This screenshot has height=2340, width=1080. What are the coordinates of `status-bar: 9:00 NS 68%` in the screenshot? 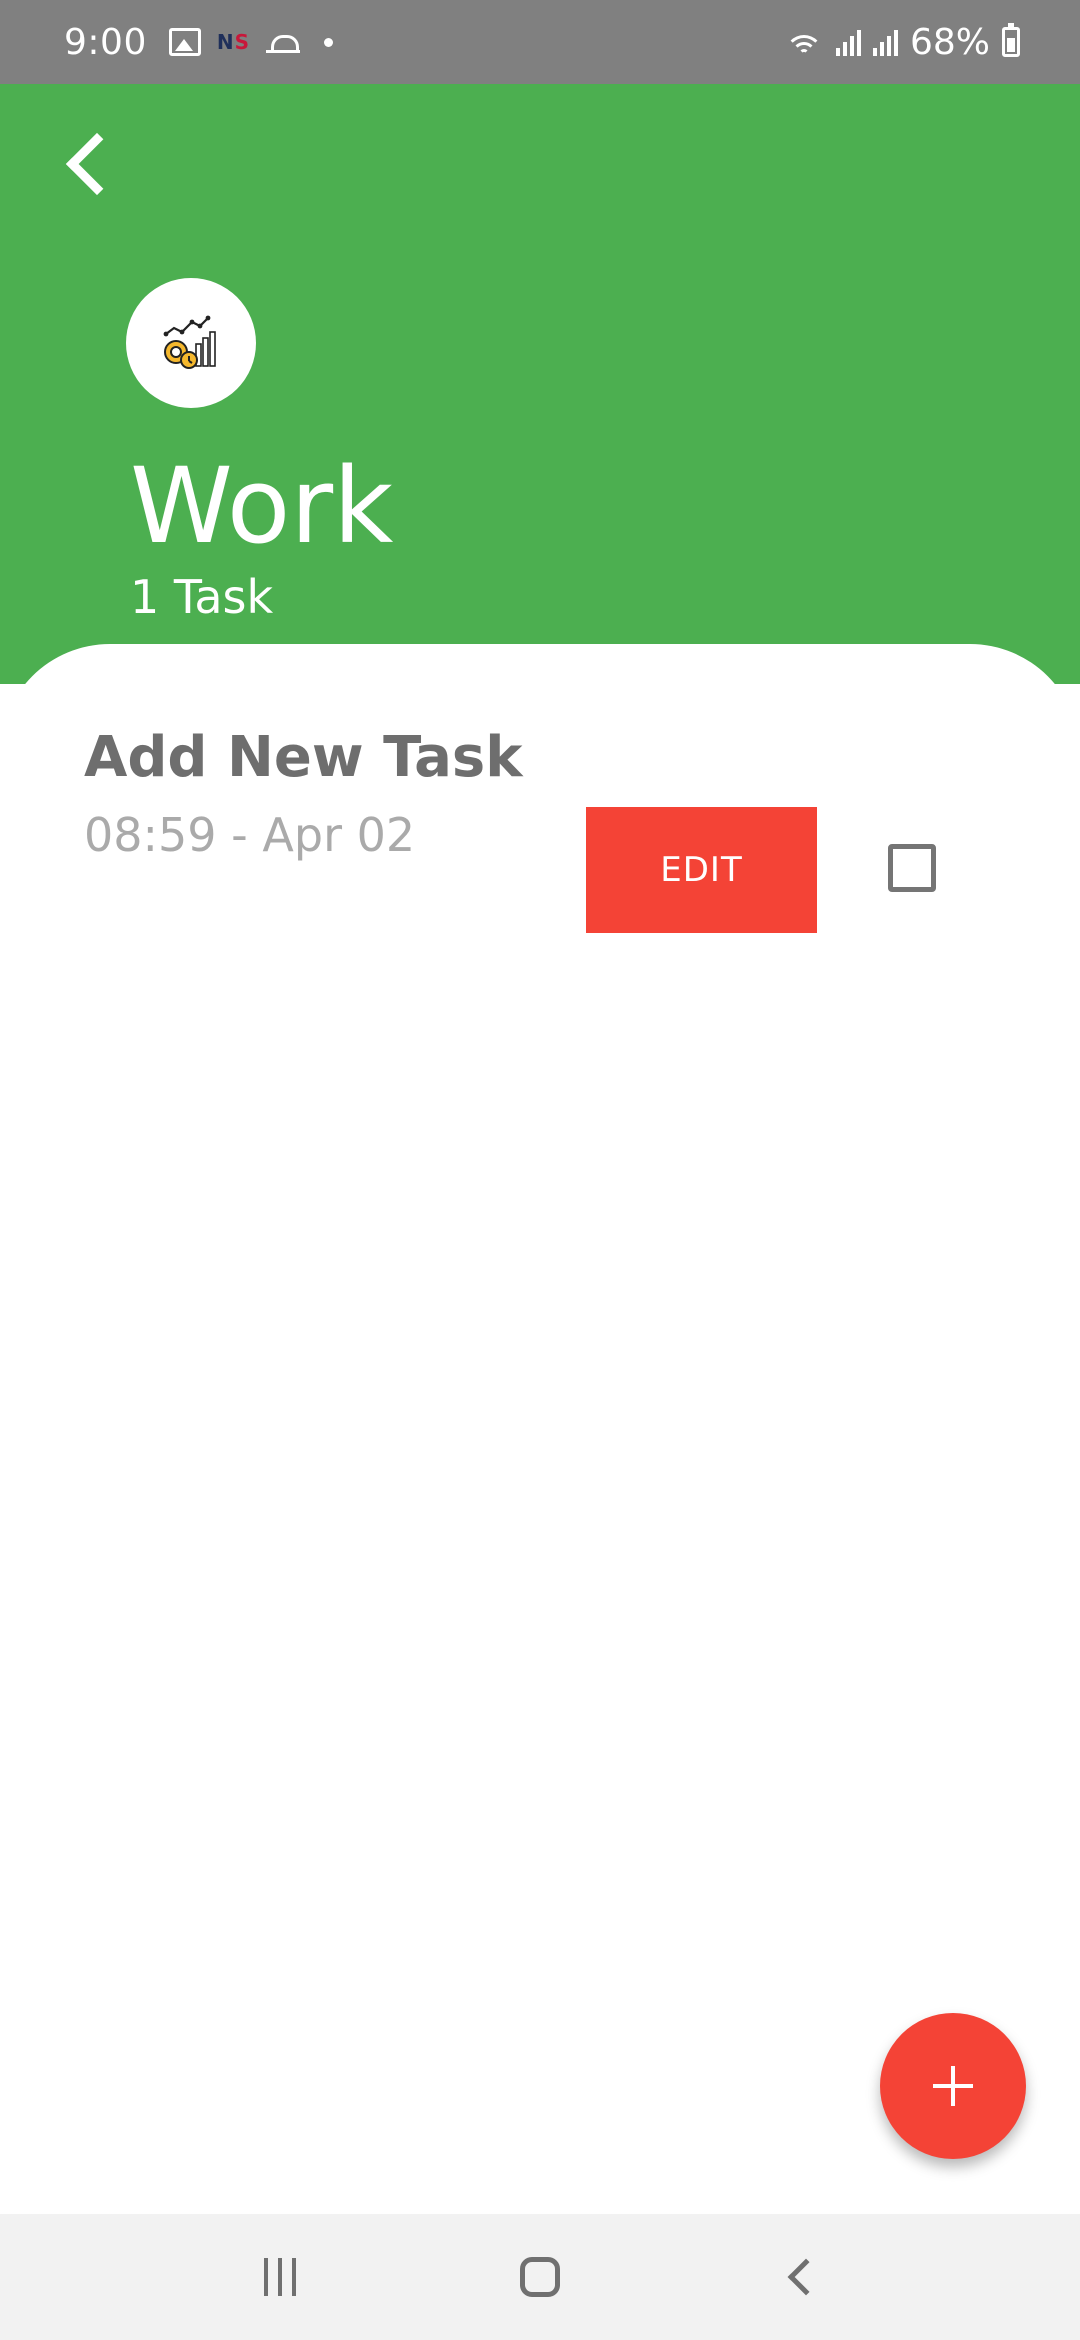 It's located at (540, 42).